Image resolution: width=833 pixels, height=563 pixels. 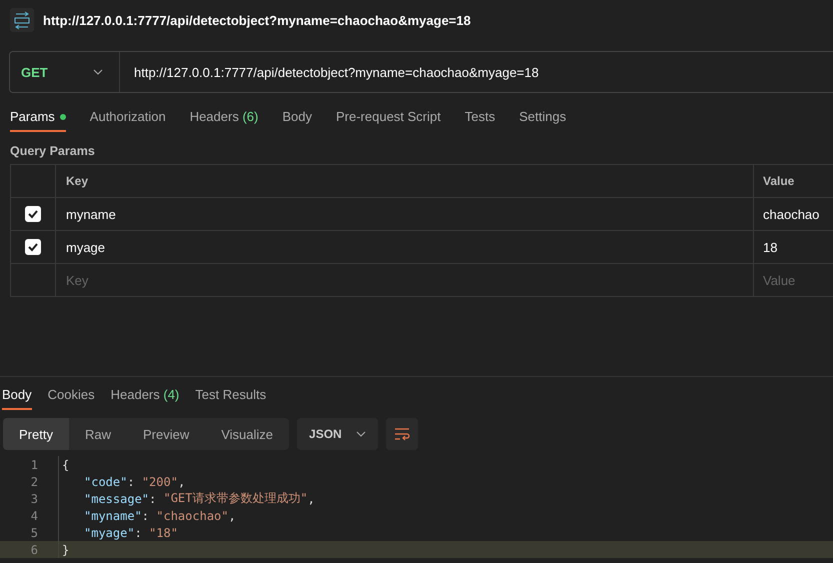 What do you see at coordinates (247, 434) in the screenshot?
I see `view-mode-button: Visualize` at bounding box center [247, 434].